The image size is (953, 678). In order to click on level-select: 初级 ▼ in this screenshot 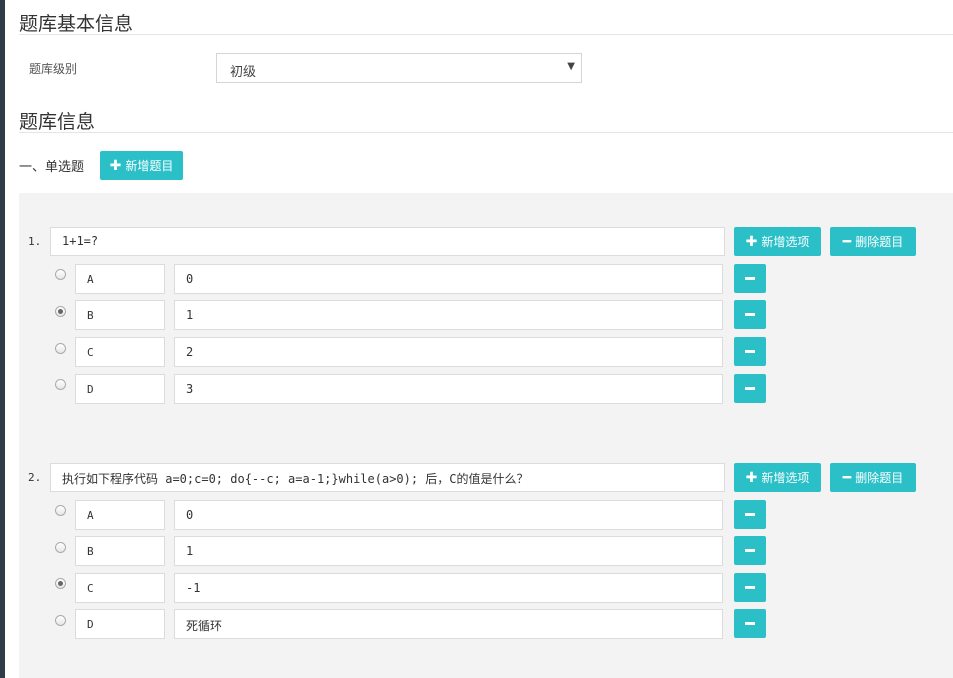, I will do `click(399, 68)`.